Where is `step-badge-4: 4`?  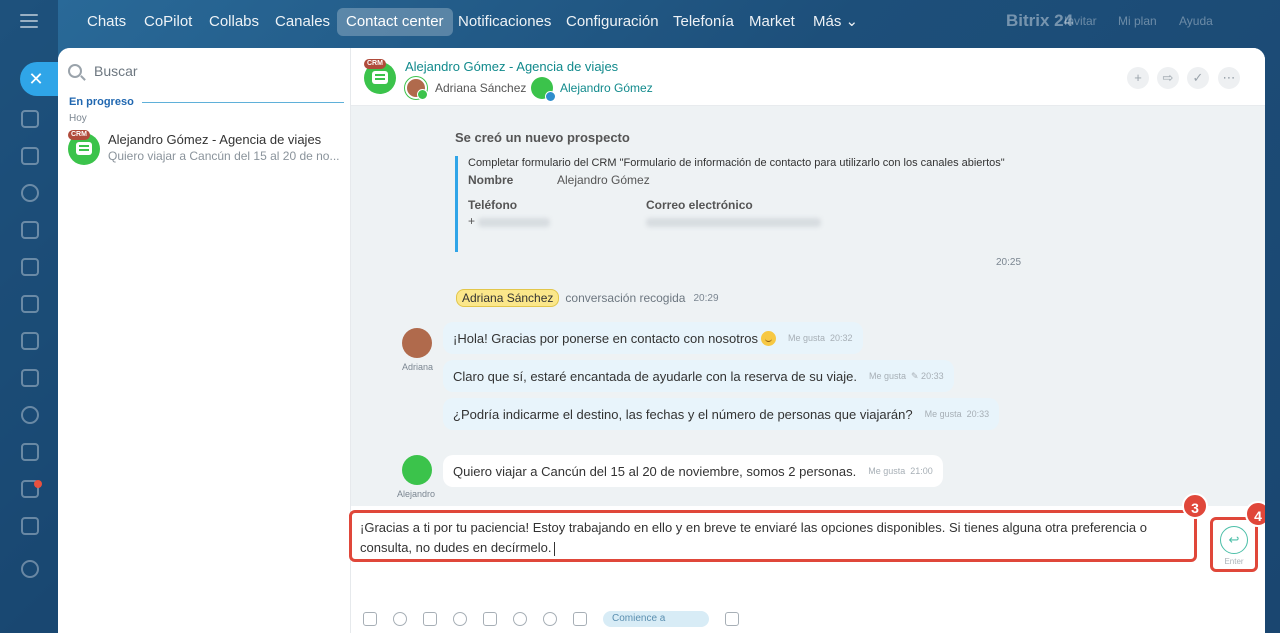 step-badge-4: 4 is located at coordinates (1255, 514).